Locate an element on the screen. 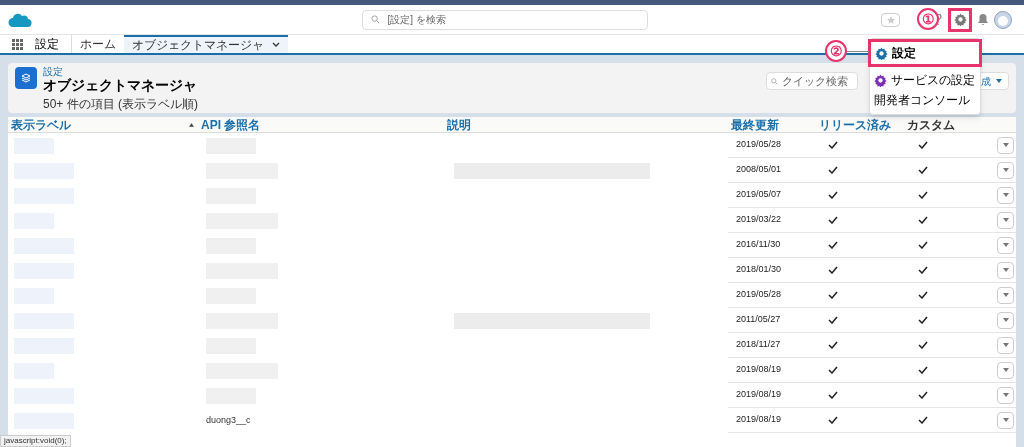  date-cell-text: 2016/11/30 is located at coordinates (758, 245).